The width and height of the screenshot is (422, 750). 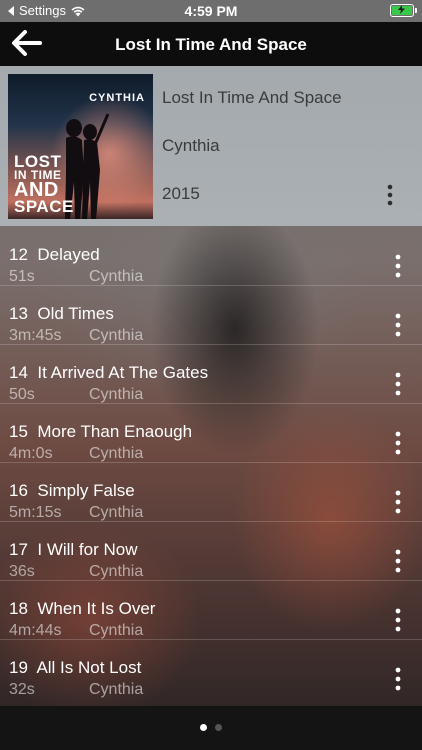 I want to click on track-duration: 51s, so click(x=22, y=276).